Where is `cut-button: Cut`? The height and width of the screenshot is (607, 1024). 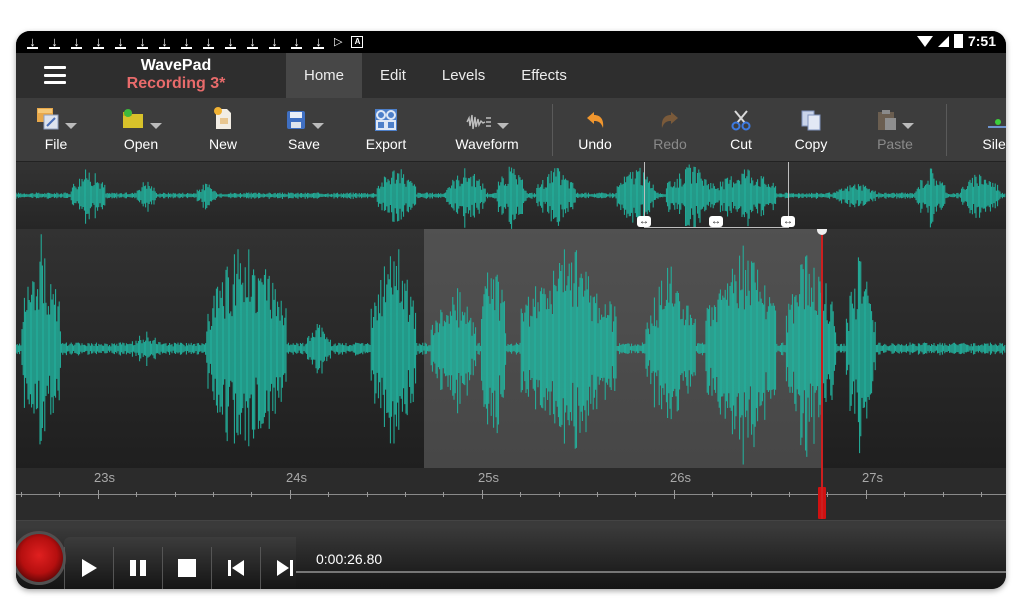 cut-button: Cut is located at coordinates (741, 129).